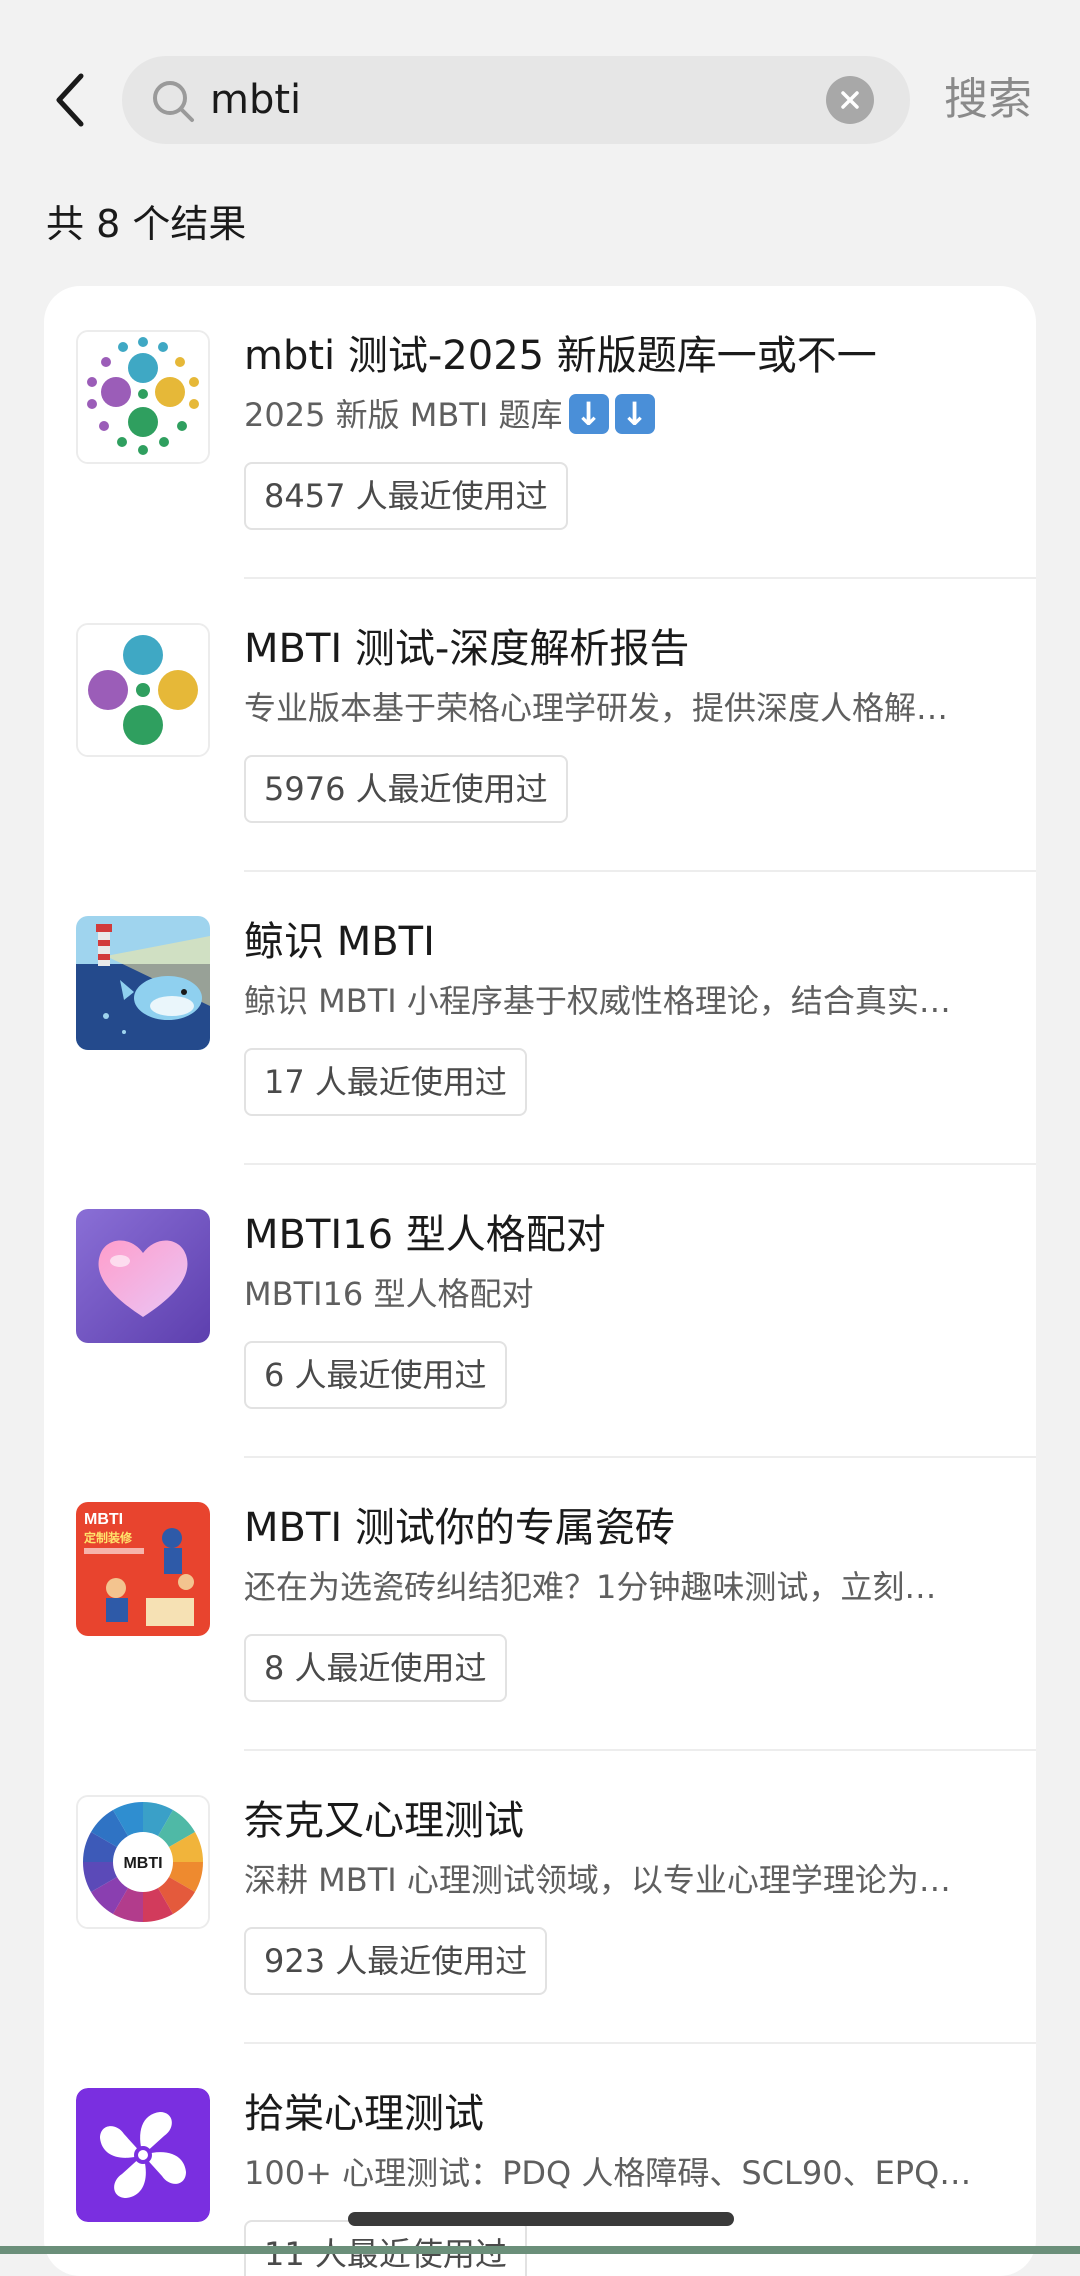 This screenshot has height=2276, width=1080. I want to click on result-title: 鲸识 MBTI, so click(339, 942).